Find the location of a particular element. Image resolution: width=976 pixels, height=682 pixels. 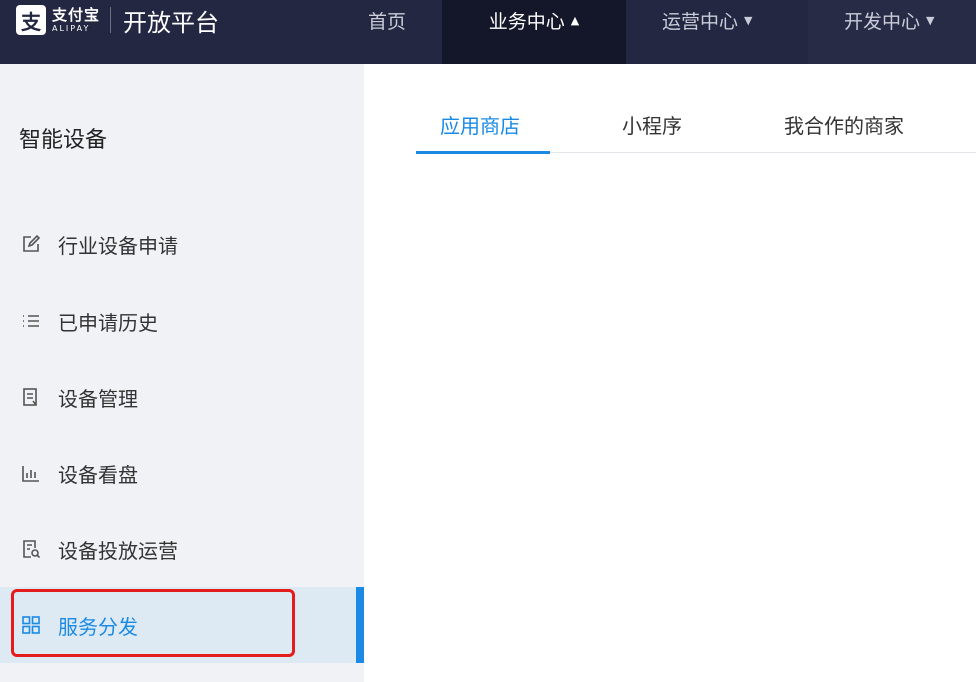

nav-home: 首页 is located at coordinates (387, 20).